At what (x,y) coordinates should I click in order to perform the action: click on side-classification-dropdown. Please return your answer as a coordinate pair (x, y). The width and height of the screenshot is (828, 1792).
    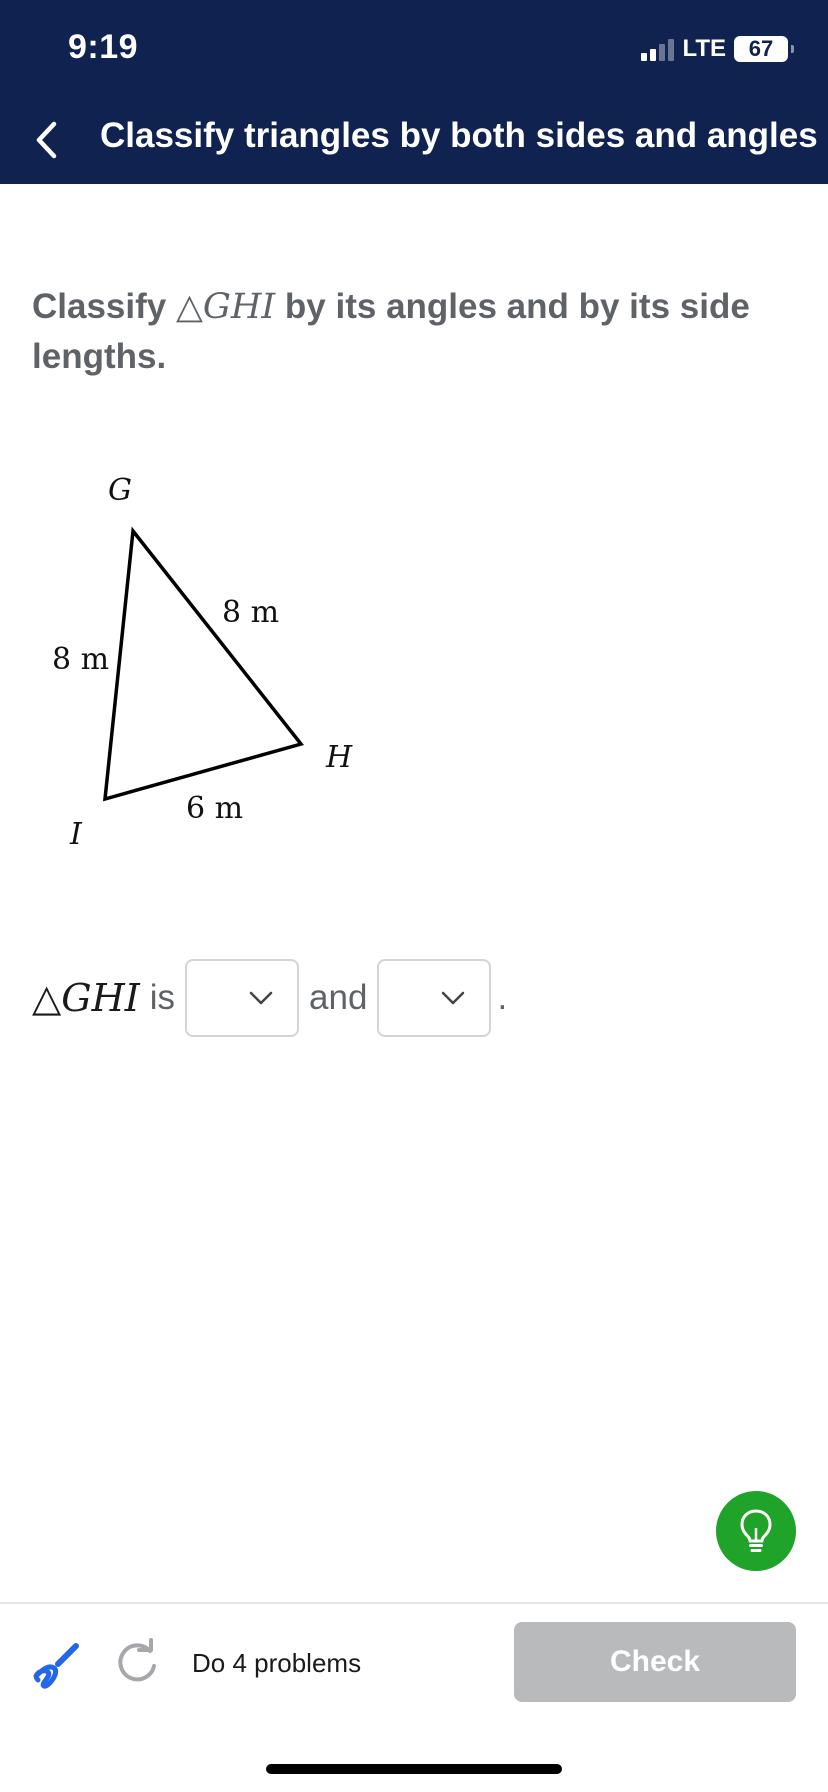
    Looking at the image, I should click on (434, 998).